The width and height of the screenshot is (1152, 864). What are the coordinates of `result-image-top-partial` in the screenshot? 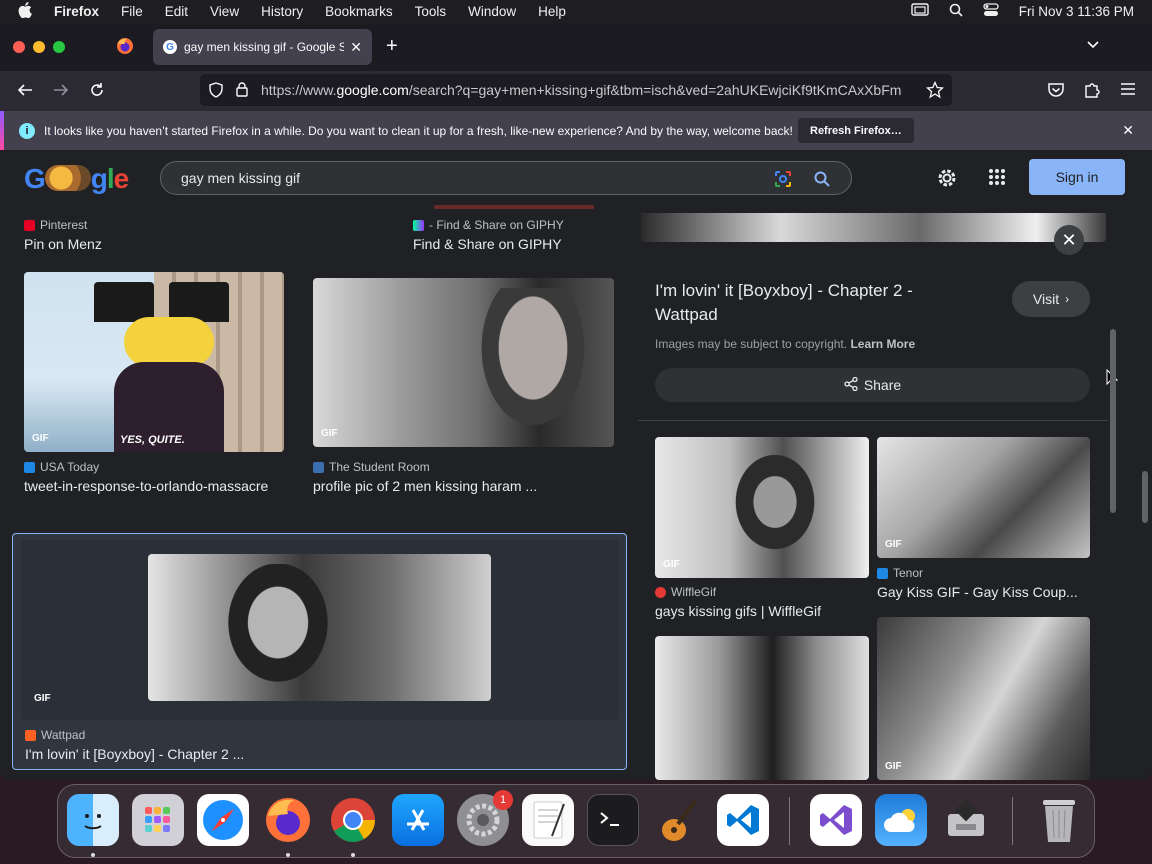 It's located at (514, 207).